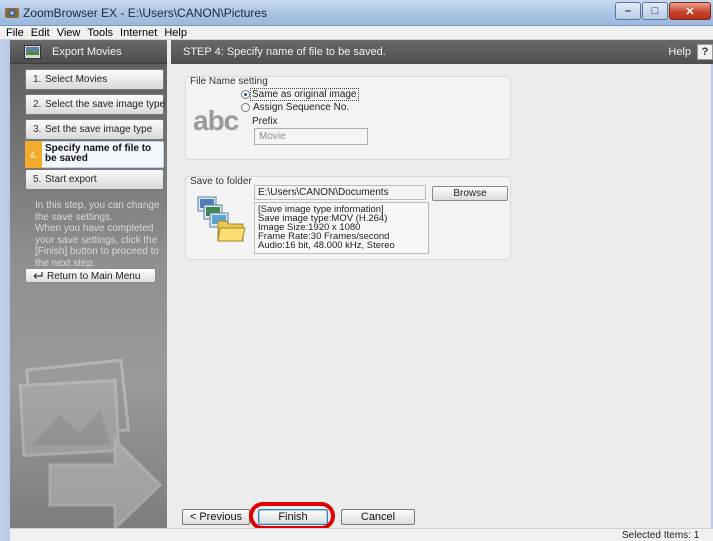  Describe the element at coordinates (5, 290) in the screenshot. I see `window-left-border` at that location.